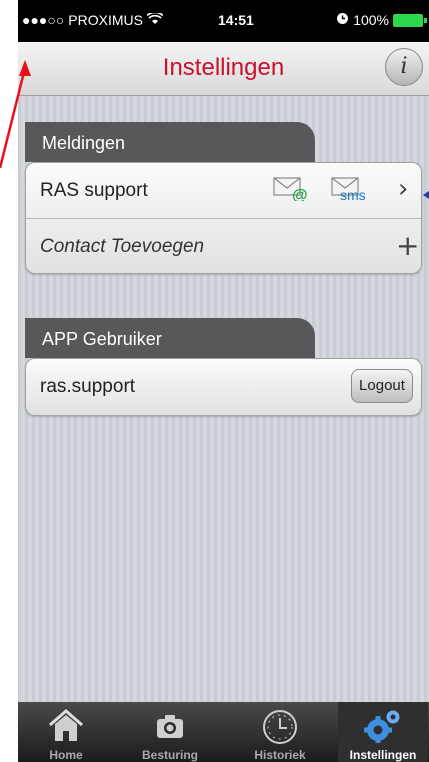 This screenshot has height=762, width=429. Describe the element at coordinates (371, 20) in the screenshot. I see `battery-percent: 100%` at that location.